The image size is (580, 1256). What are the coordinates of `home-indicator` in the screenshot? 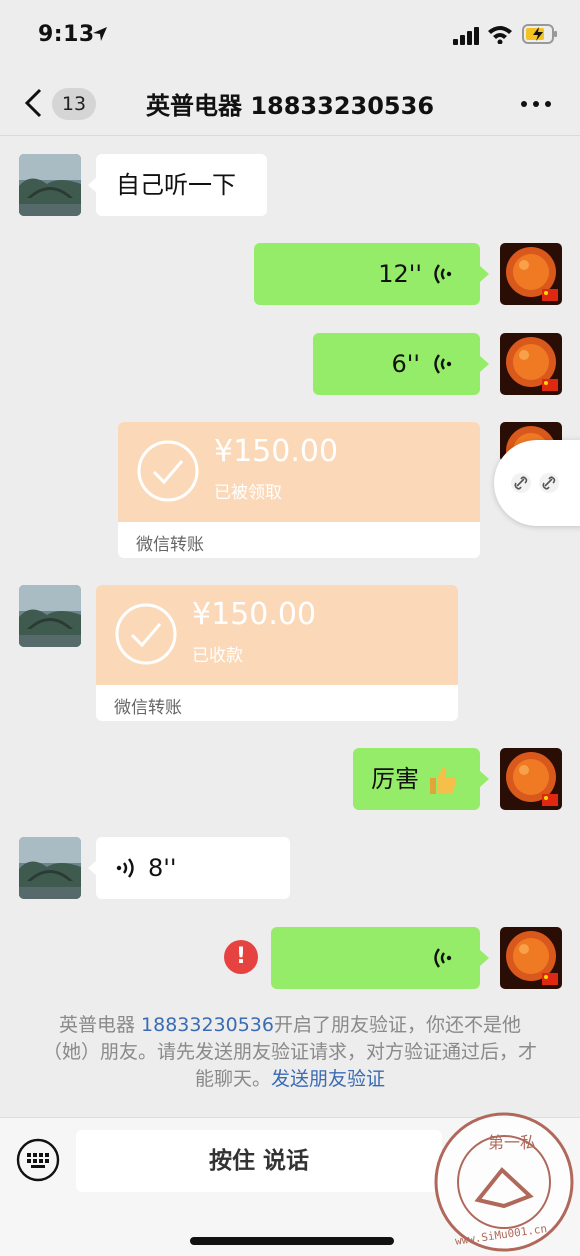 It's located at (292, 1241).